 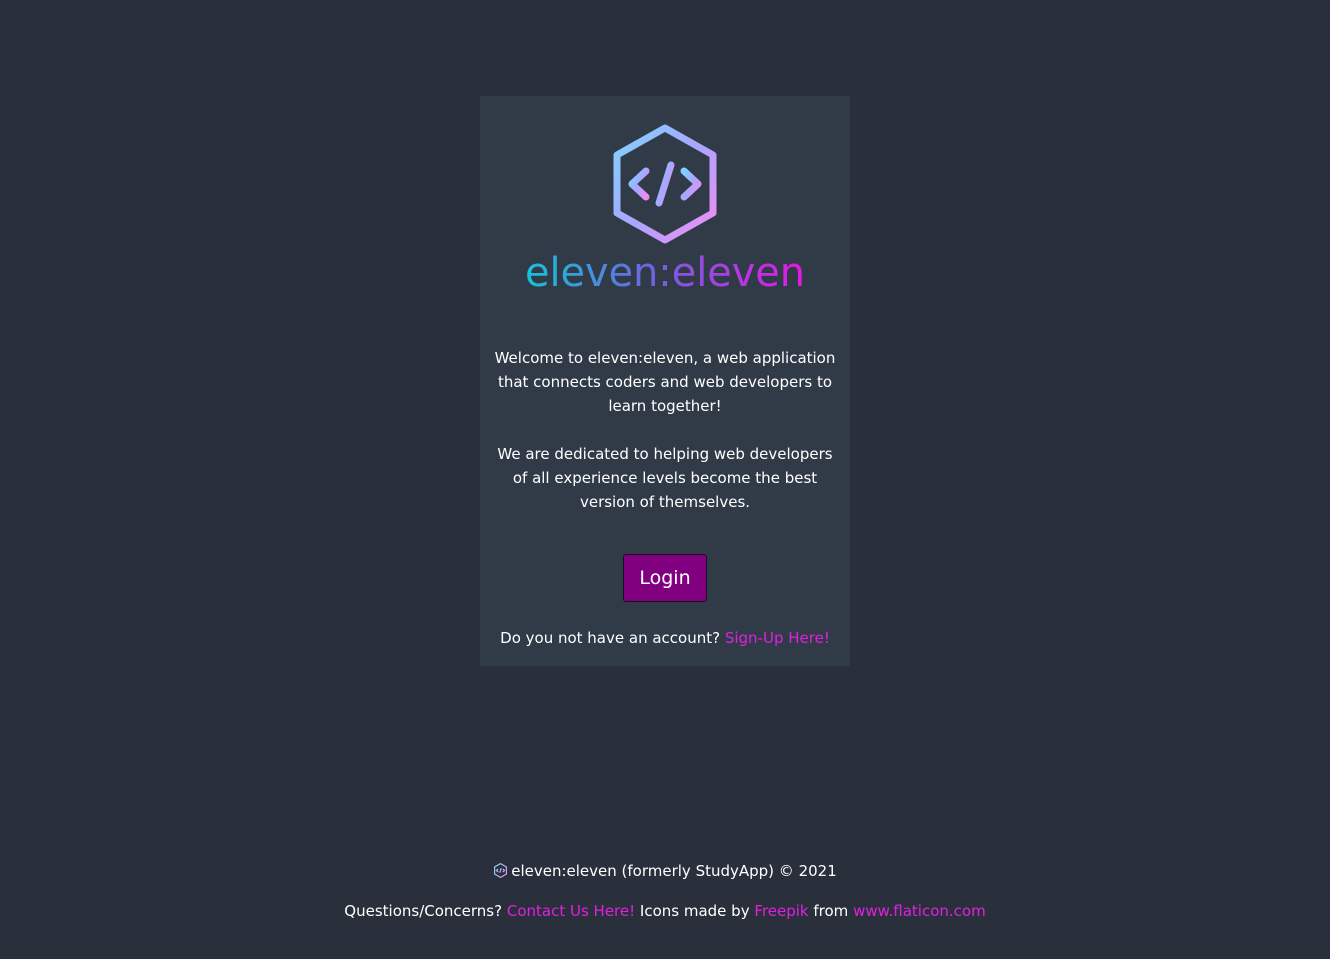 I want to click on from-text: from, so click(x=831, y=911).